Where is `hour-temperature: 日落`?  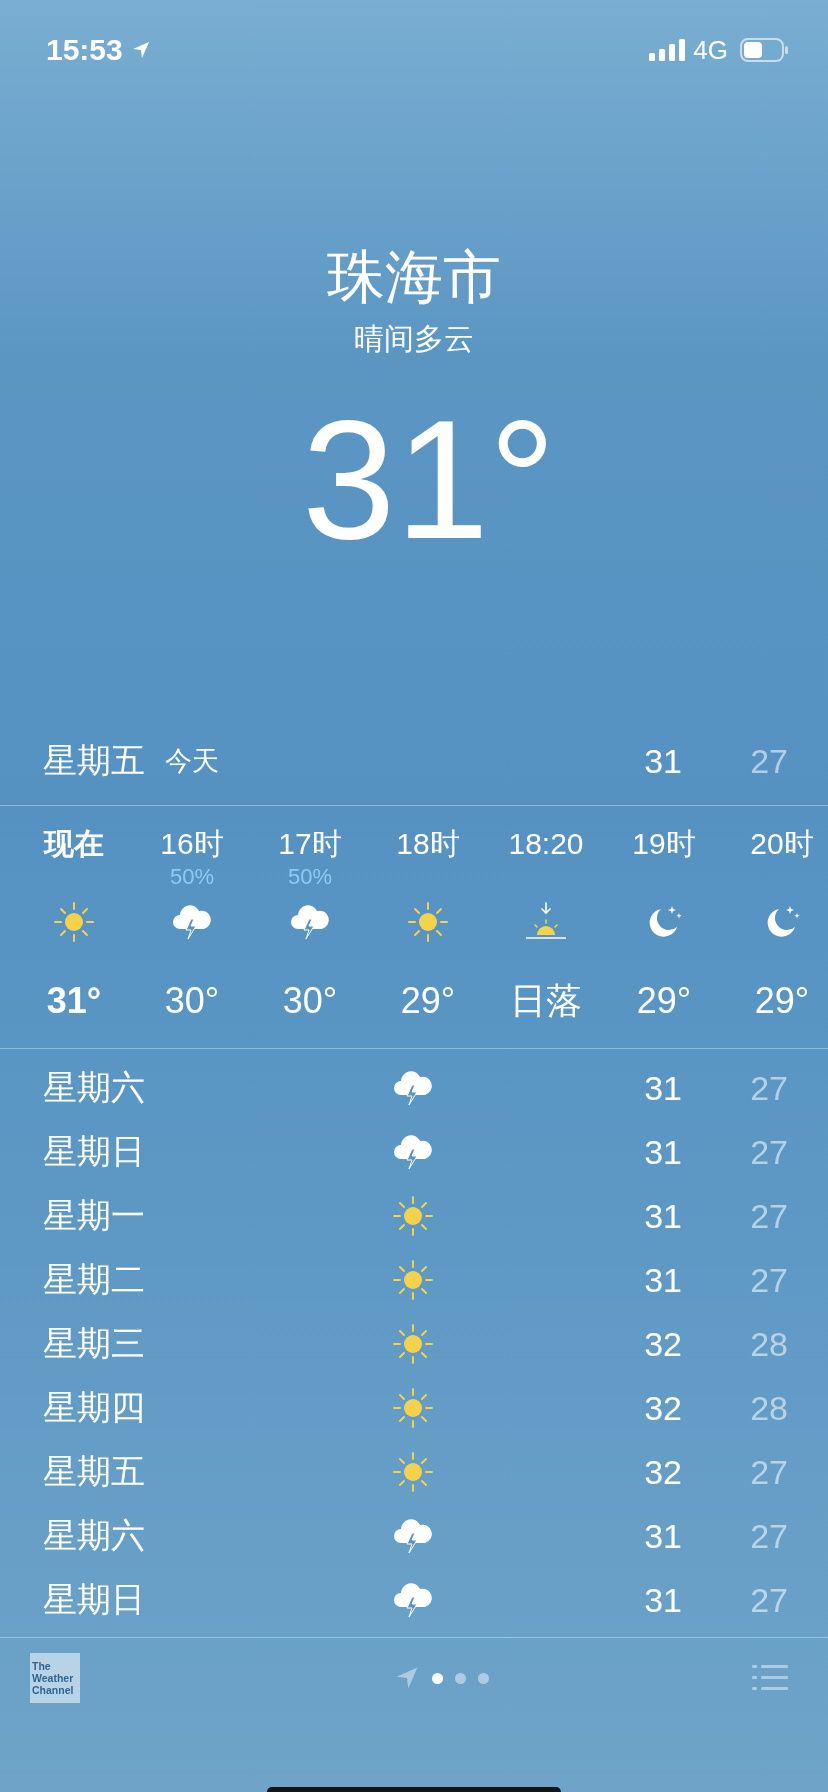 hour-temperature: 日落 is located at coordinates (546, 1001).